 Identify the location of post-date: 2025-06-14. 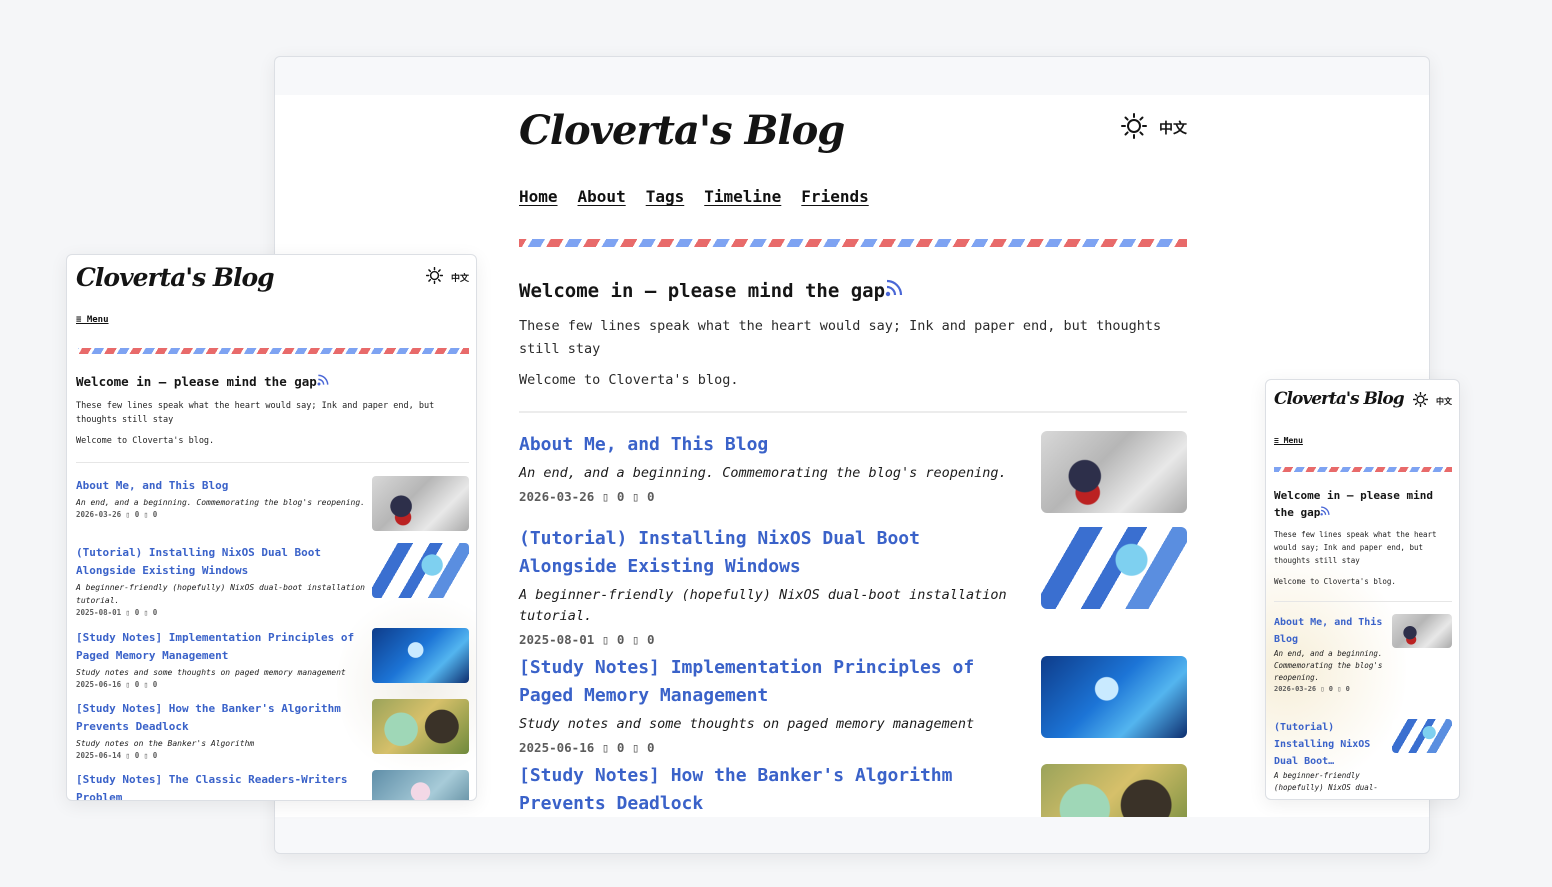
(99, 755).